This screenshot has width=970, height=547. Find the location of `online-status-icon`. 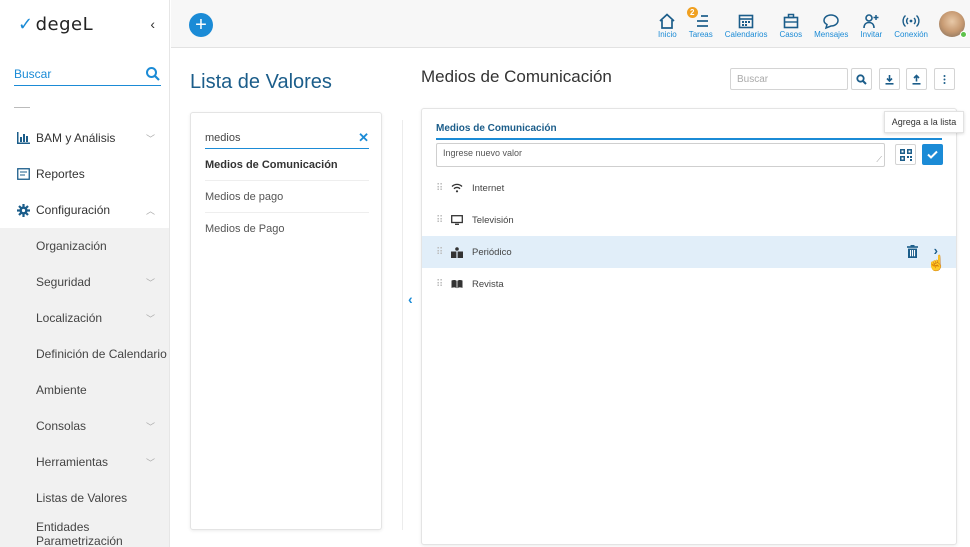

online-status-icon is located at coordinates (963, 34).